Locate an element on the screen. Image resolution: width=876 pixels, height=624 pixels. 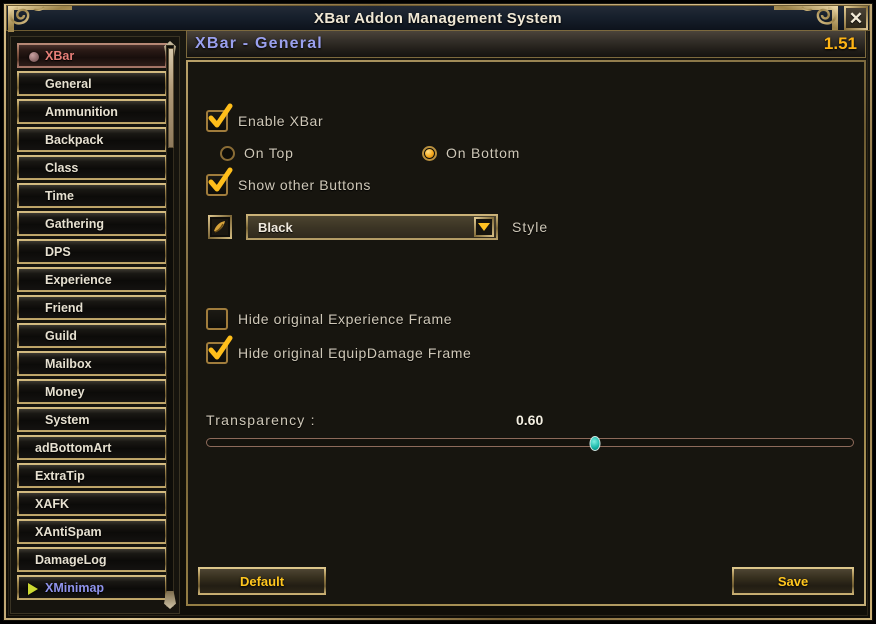
close-icon: ✕ is located at coordinates (856, 18).